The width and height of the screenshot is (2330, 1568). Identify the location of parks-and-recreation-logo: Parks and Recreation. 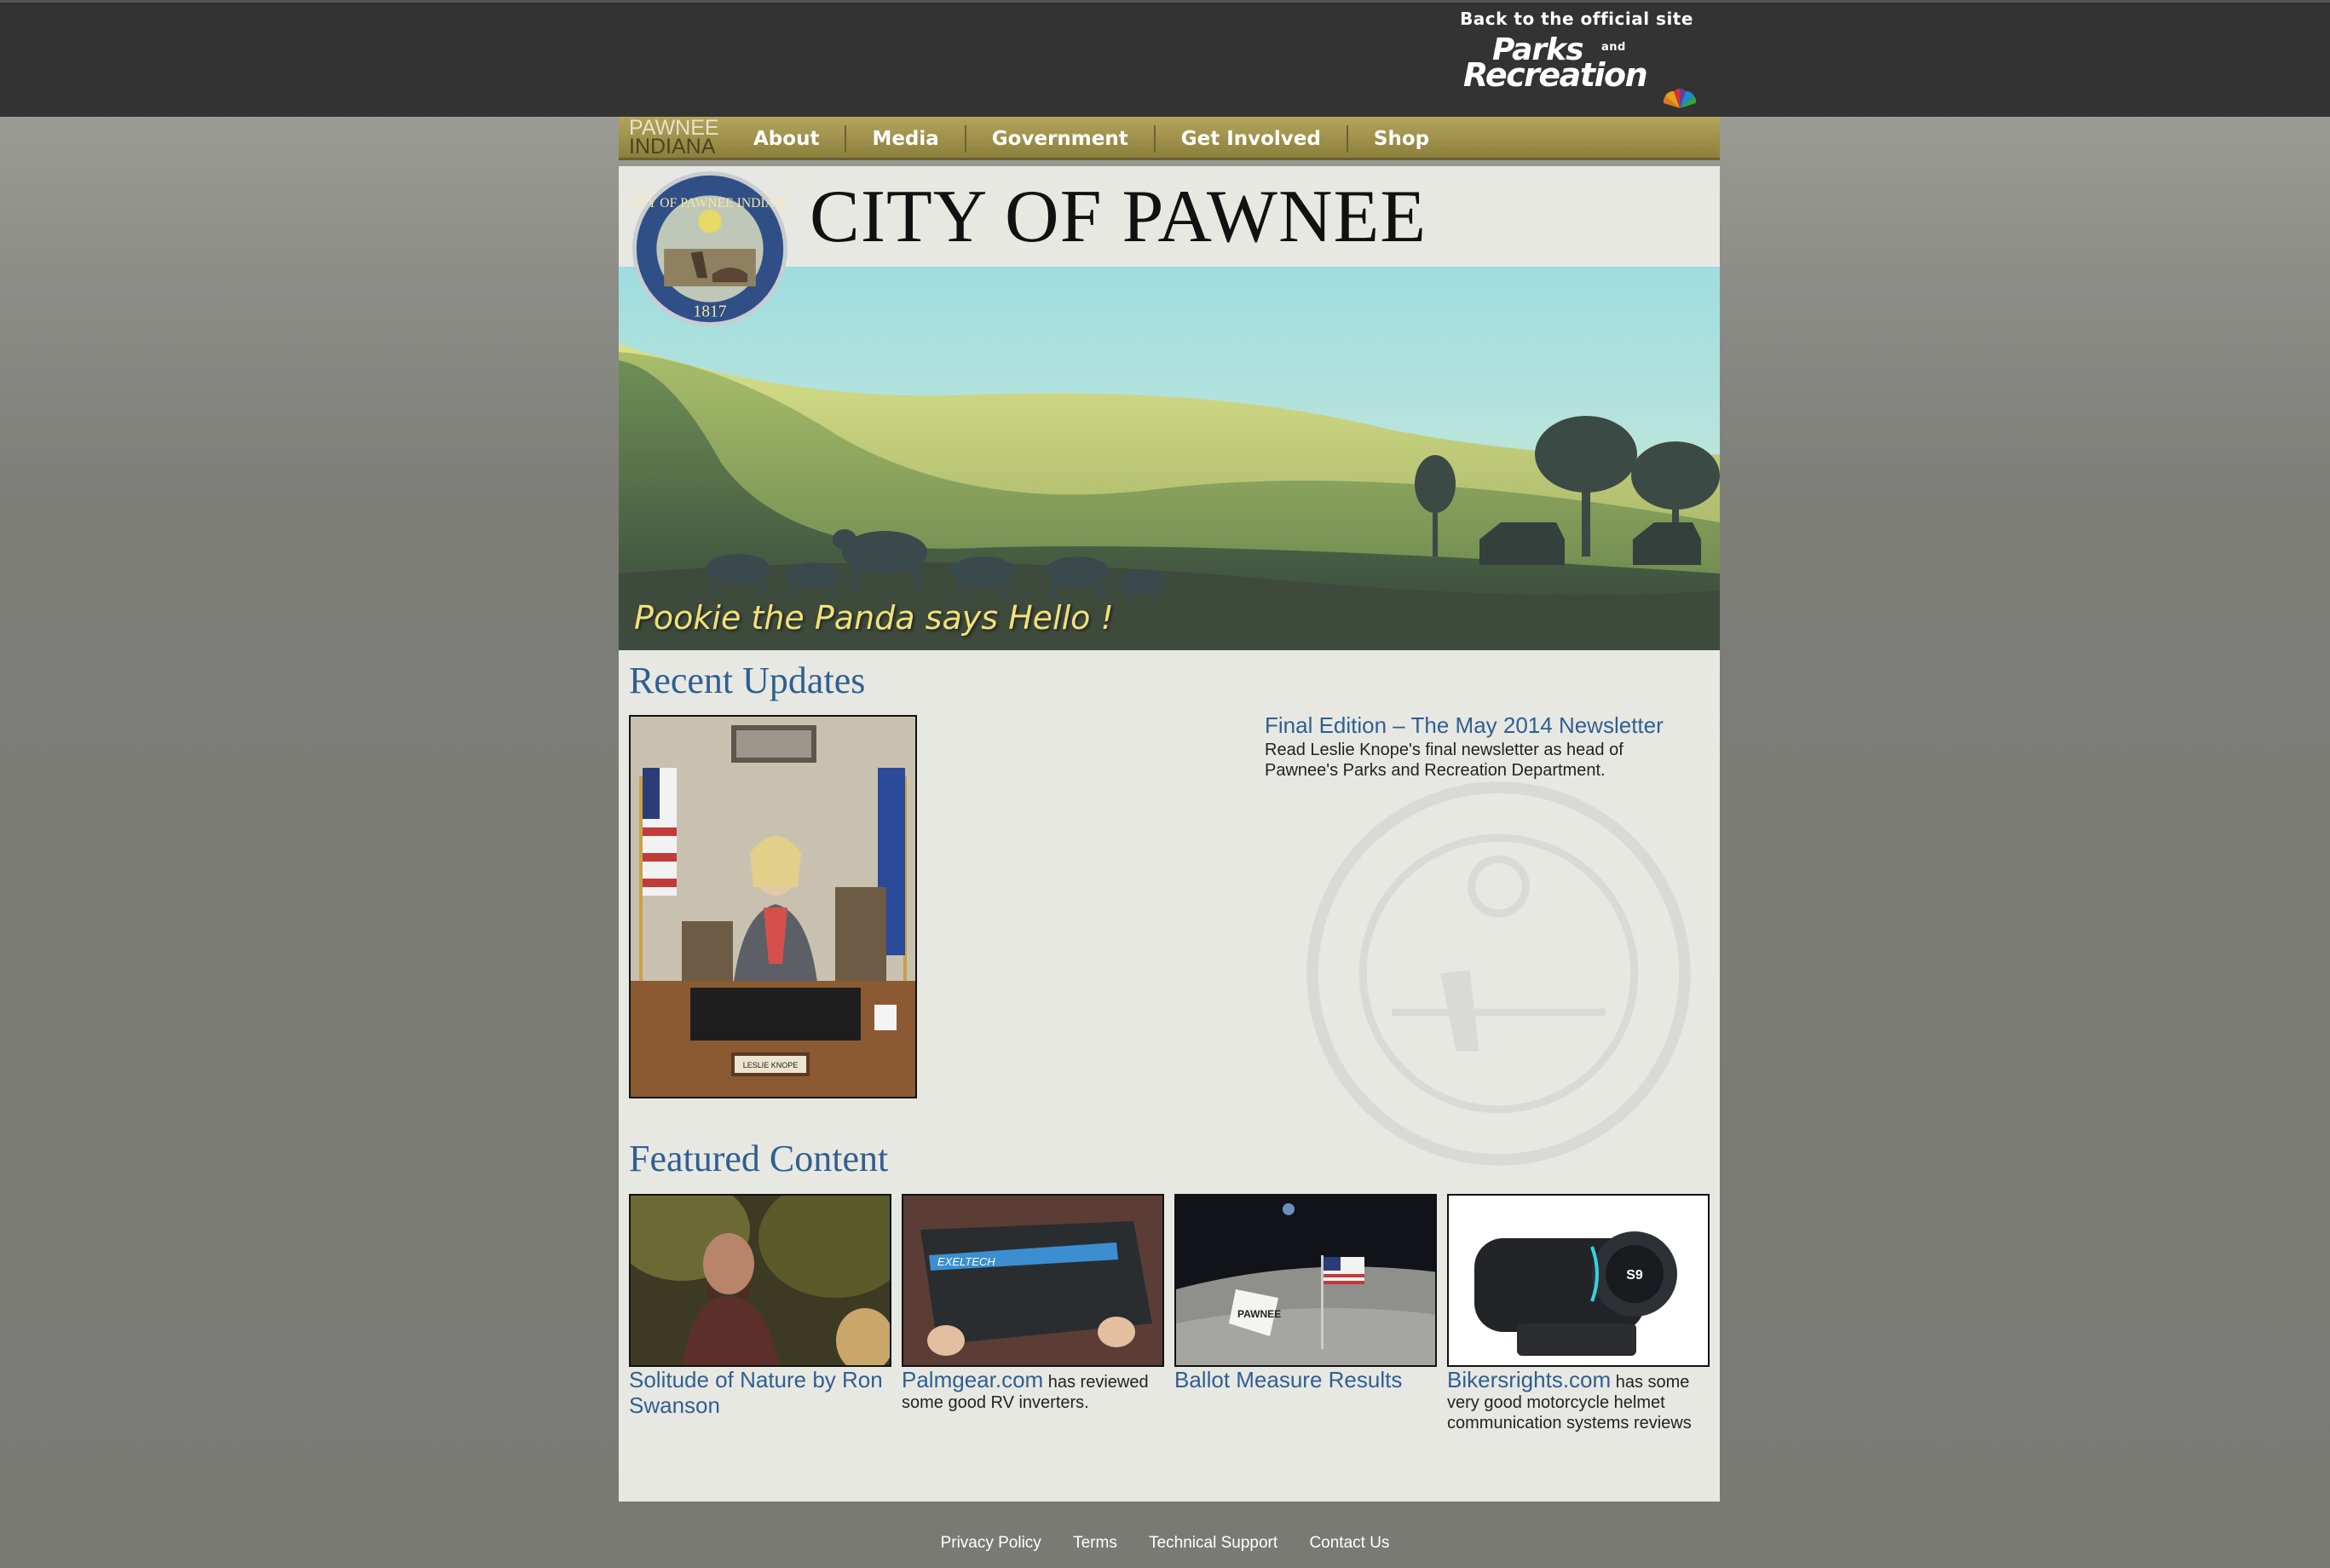
(1577, 64).